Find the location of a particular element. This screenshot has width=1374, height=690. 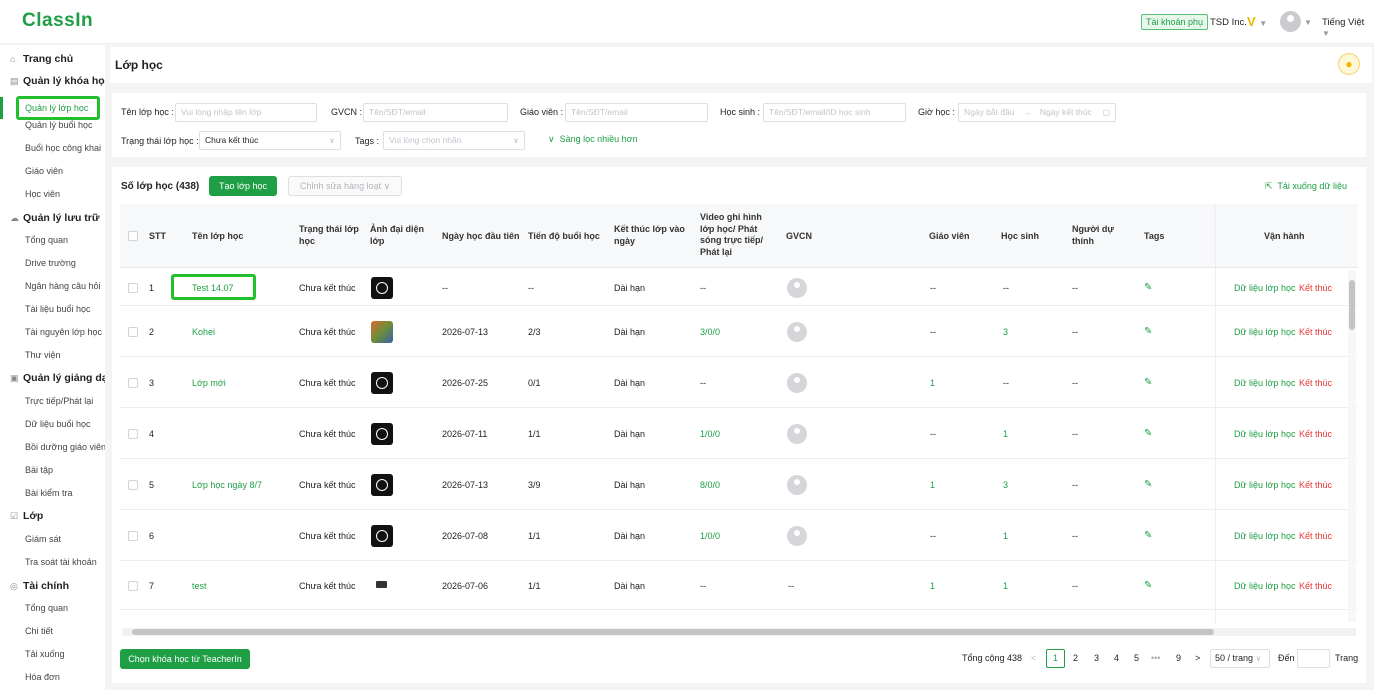

sidebar-section: ▣ Quản lý giảng dạy is located at coordinates (52, 382).